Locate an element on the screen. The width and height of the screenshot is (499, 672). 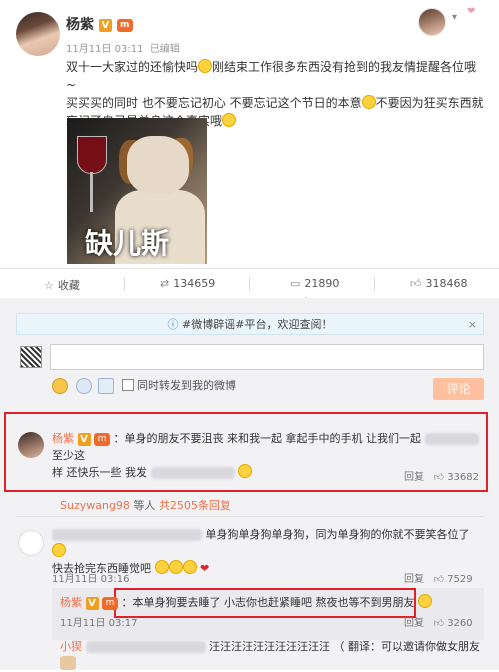
info-icon: ⓘ is located at coordinates (173, 324).